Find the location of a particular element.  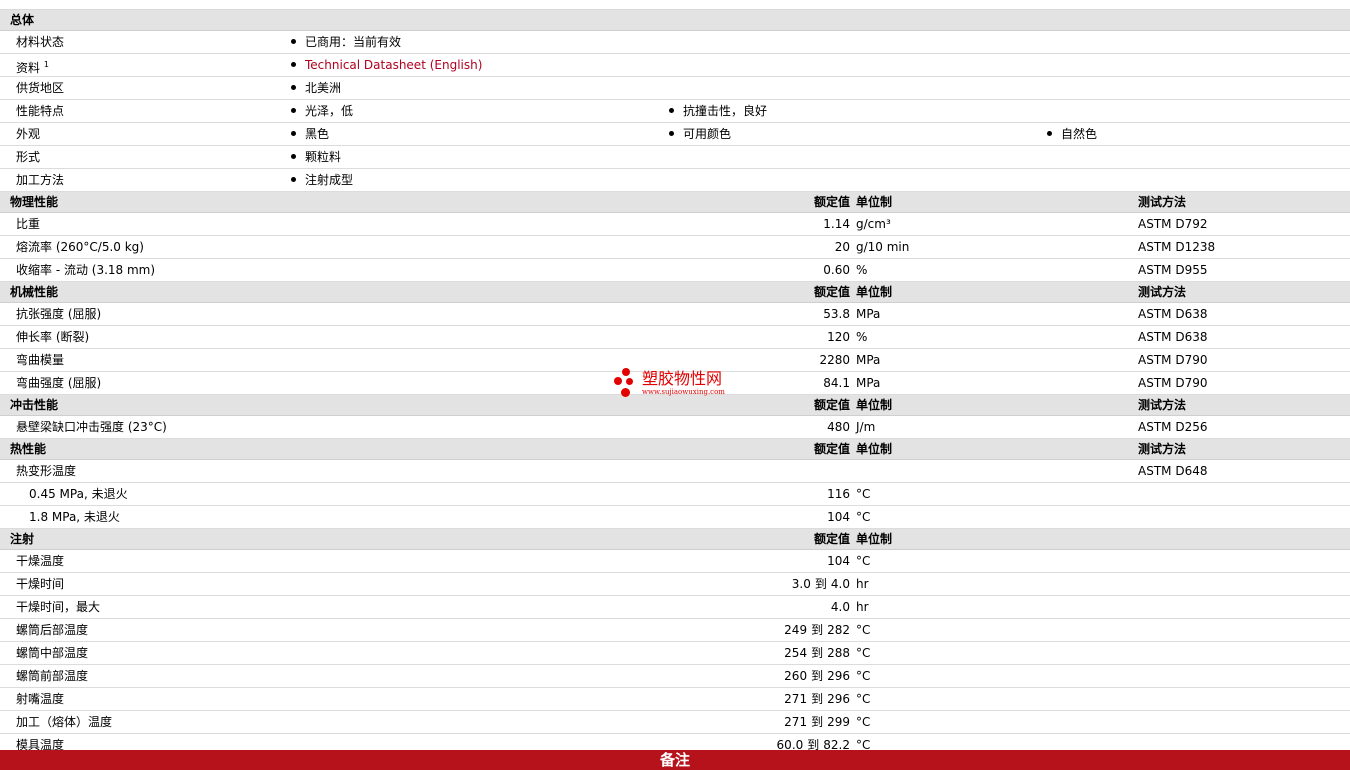

rated-value: 249 到 282 is located at coordinates (817, 630).